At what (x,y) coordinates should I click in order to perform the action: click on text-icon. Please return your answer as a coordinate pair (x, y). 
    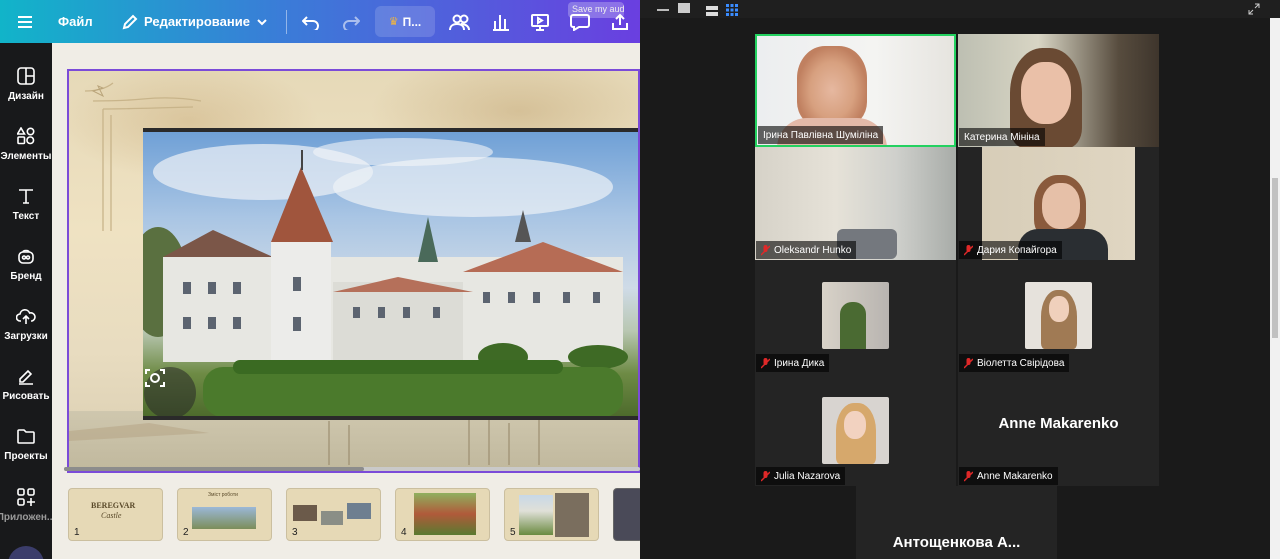
    Looking at the image, I should click on (26, 196).